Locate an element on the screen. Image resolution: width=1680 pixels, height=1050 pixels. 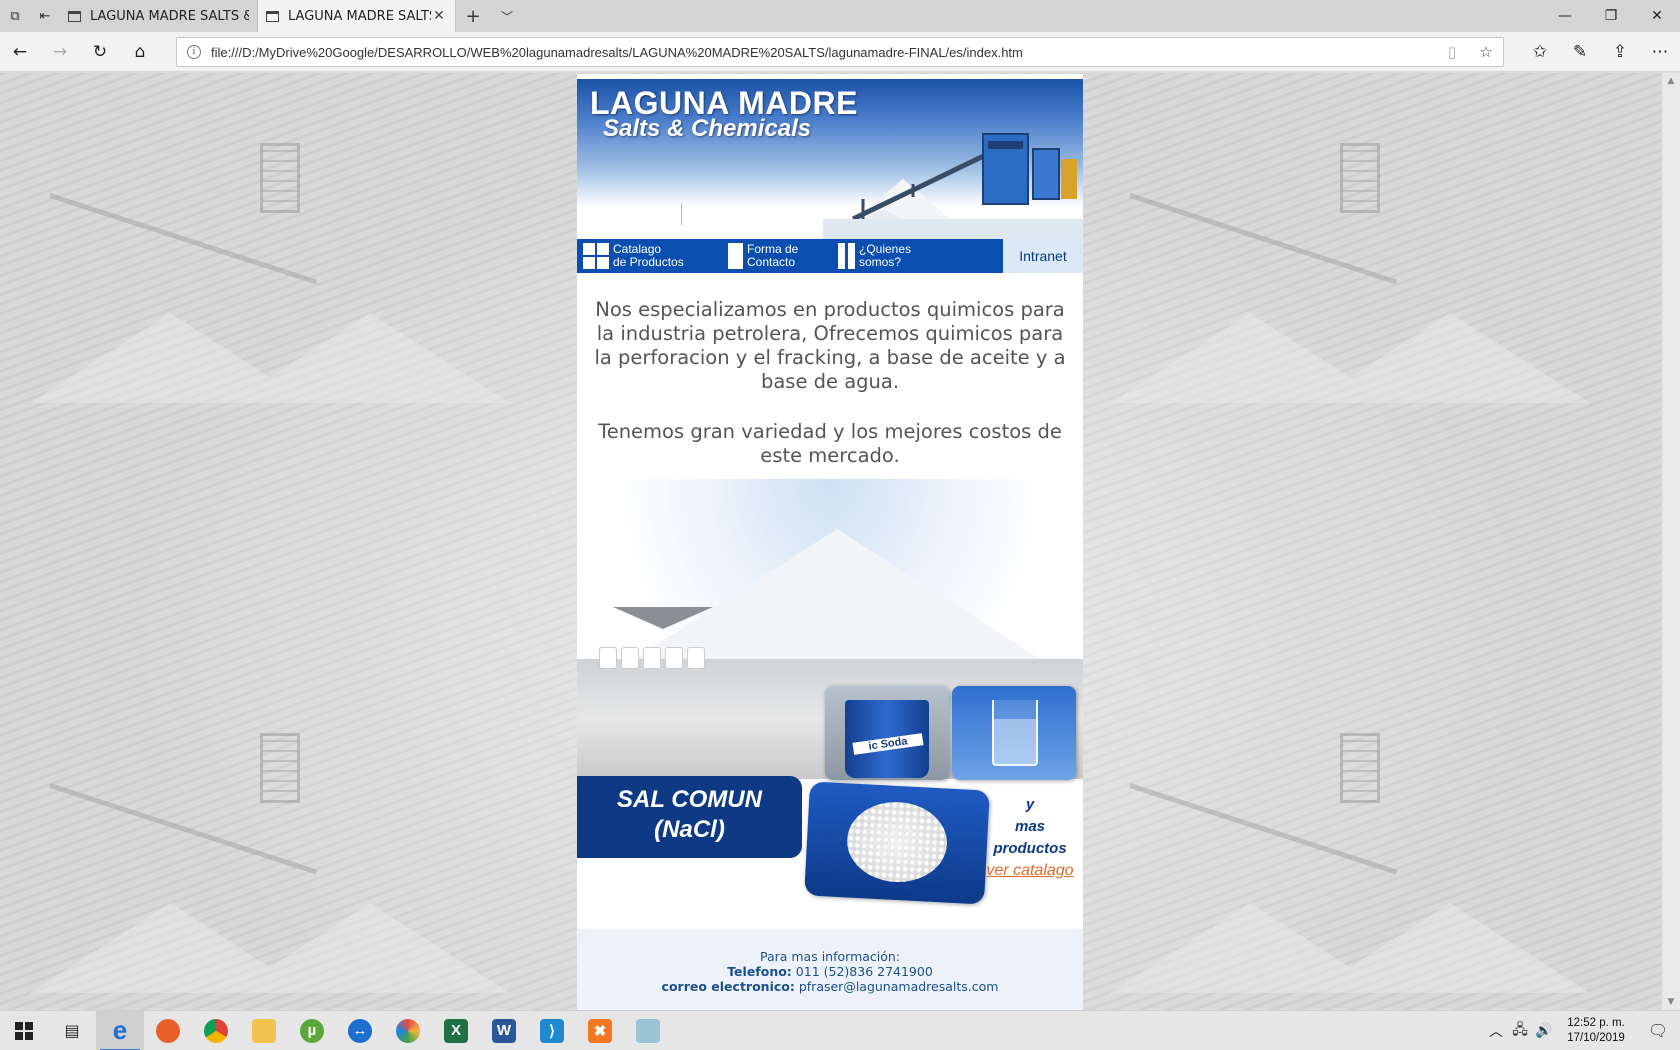
windows-logo-icon is located at coordinates (24, 1030).